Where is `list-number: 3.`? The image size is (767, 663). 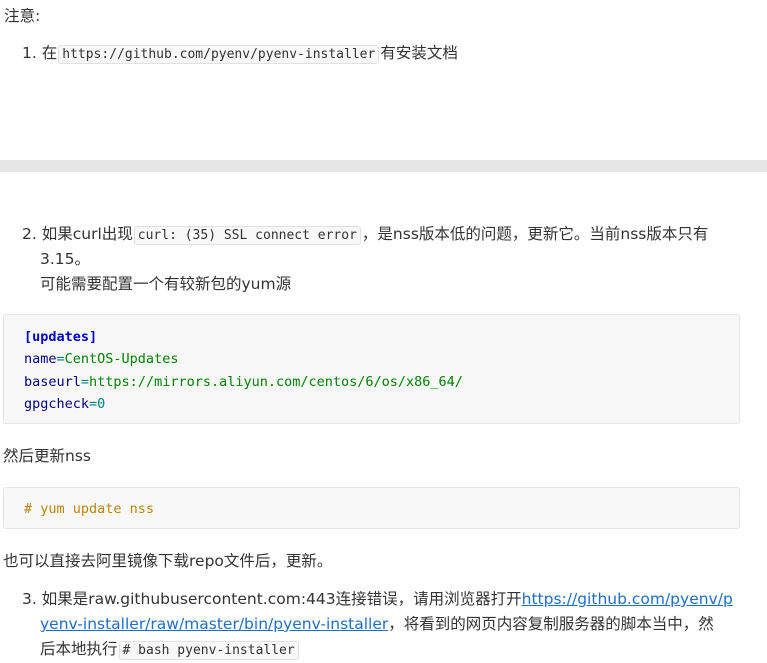
list-number: 3. is located at coordinates (29, 599).